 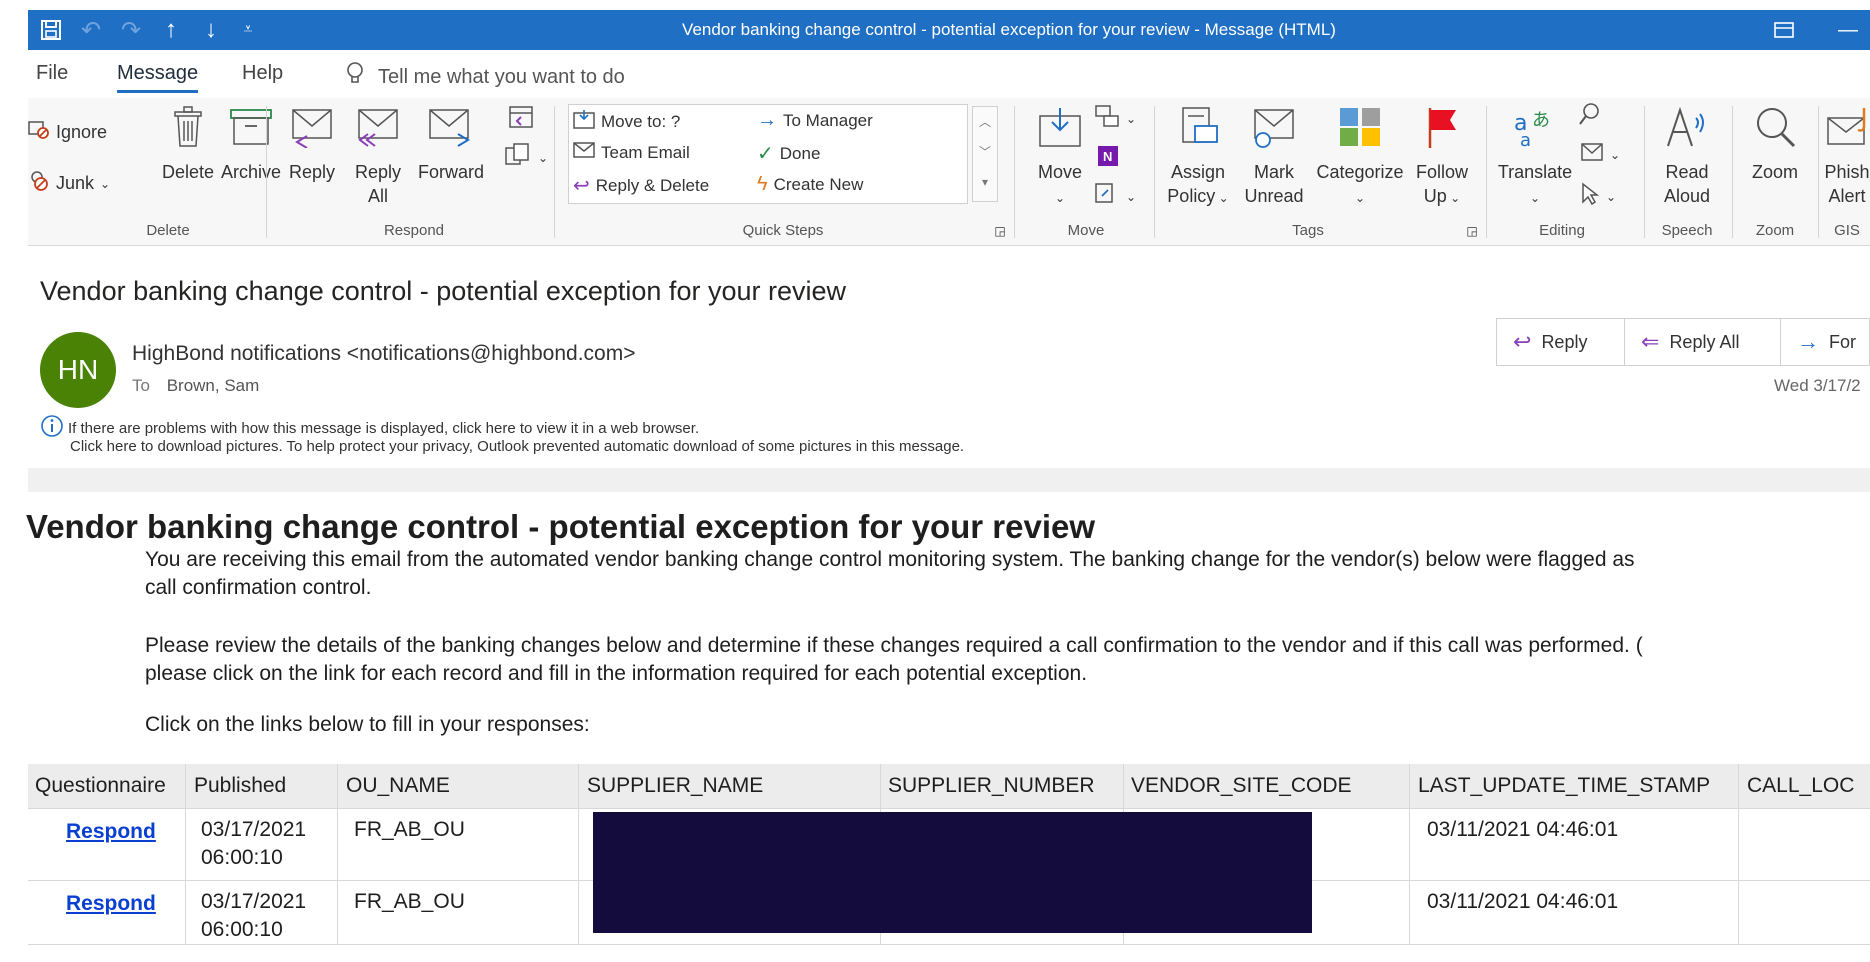 What do you see at coordinates (1198, 130) in the screenshot?
I see `policy-icon` at bounding box center [1198, 130].